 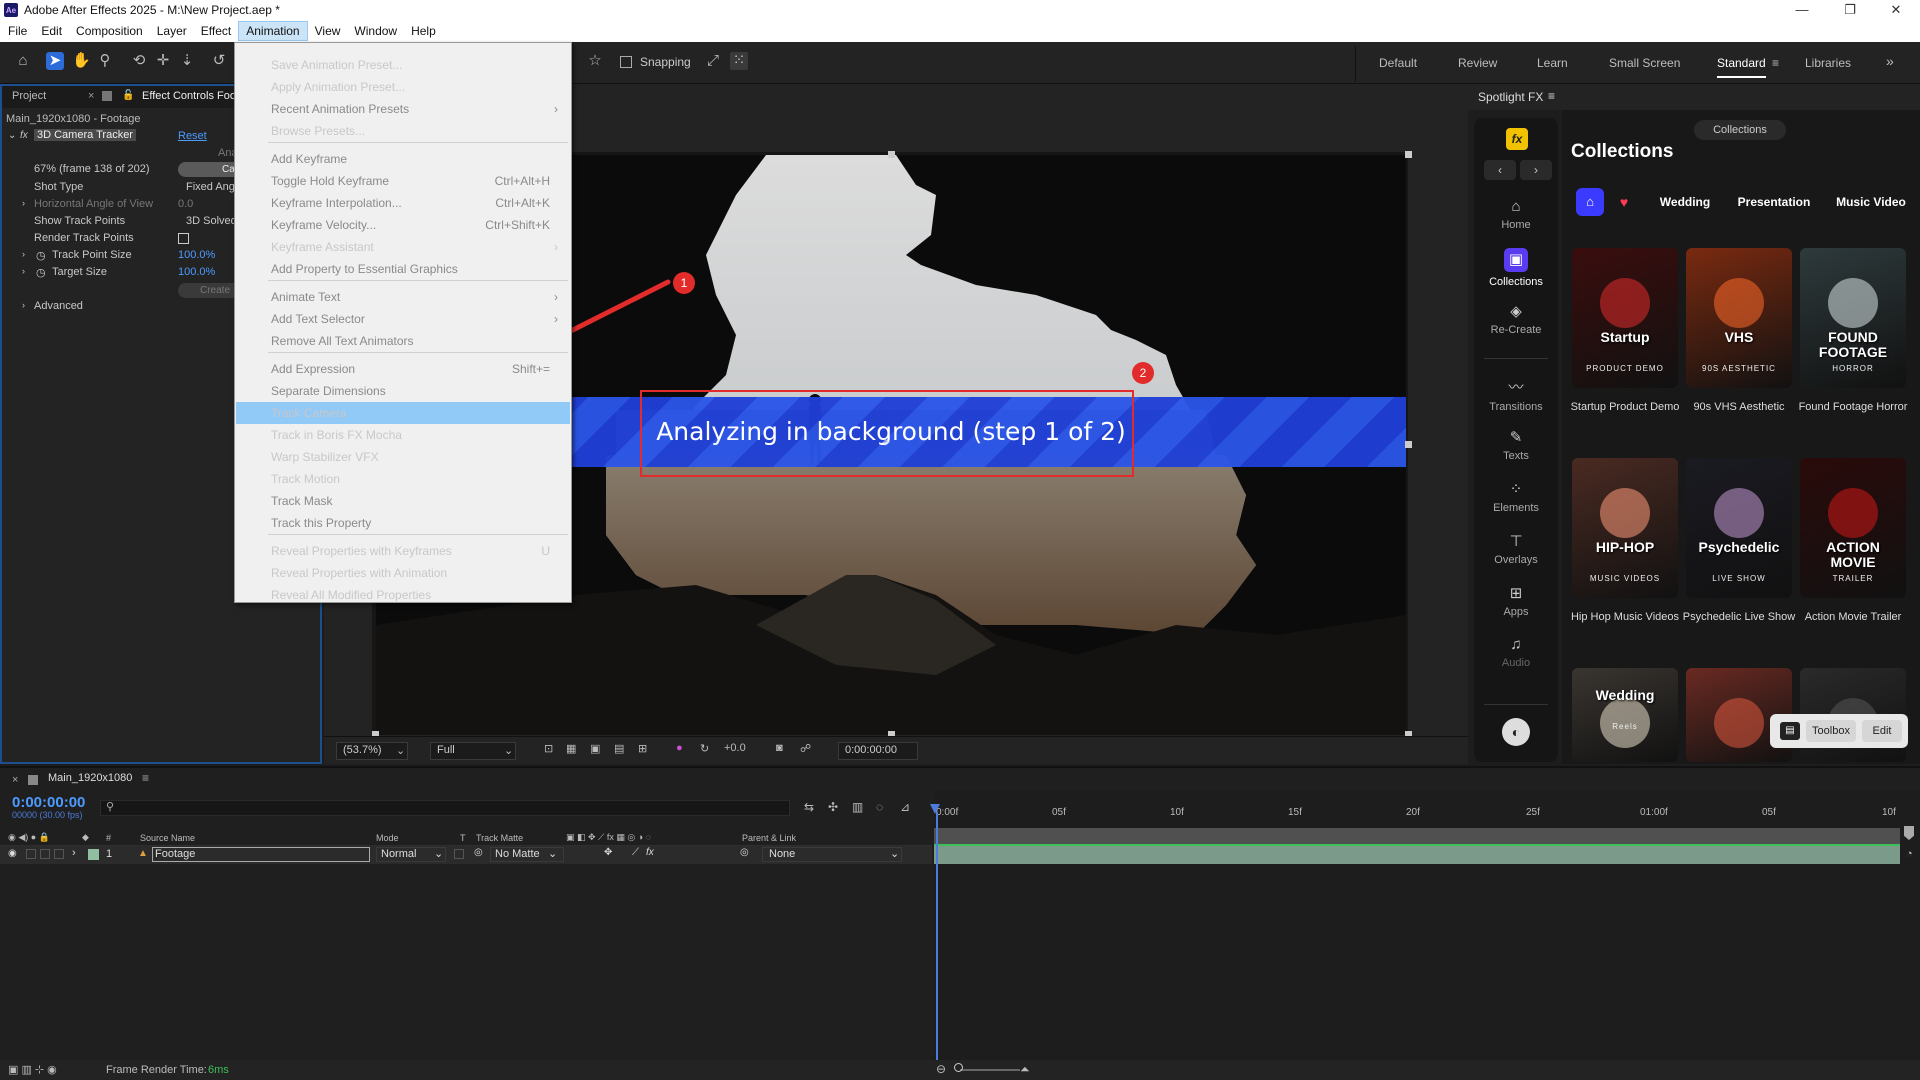 I want to click on menu-item-reveal-properties-with-animation: Reveal Properties with Animation, so click(x=403, y=573).